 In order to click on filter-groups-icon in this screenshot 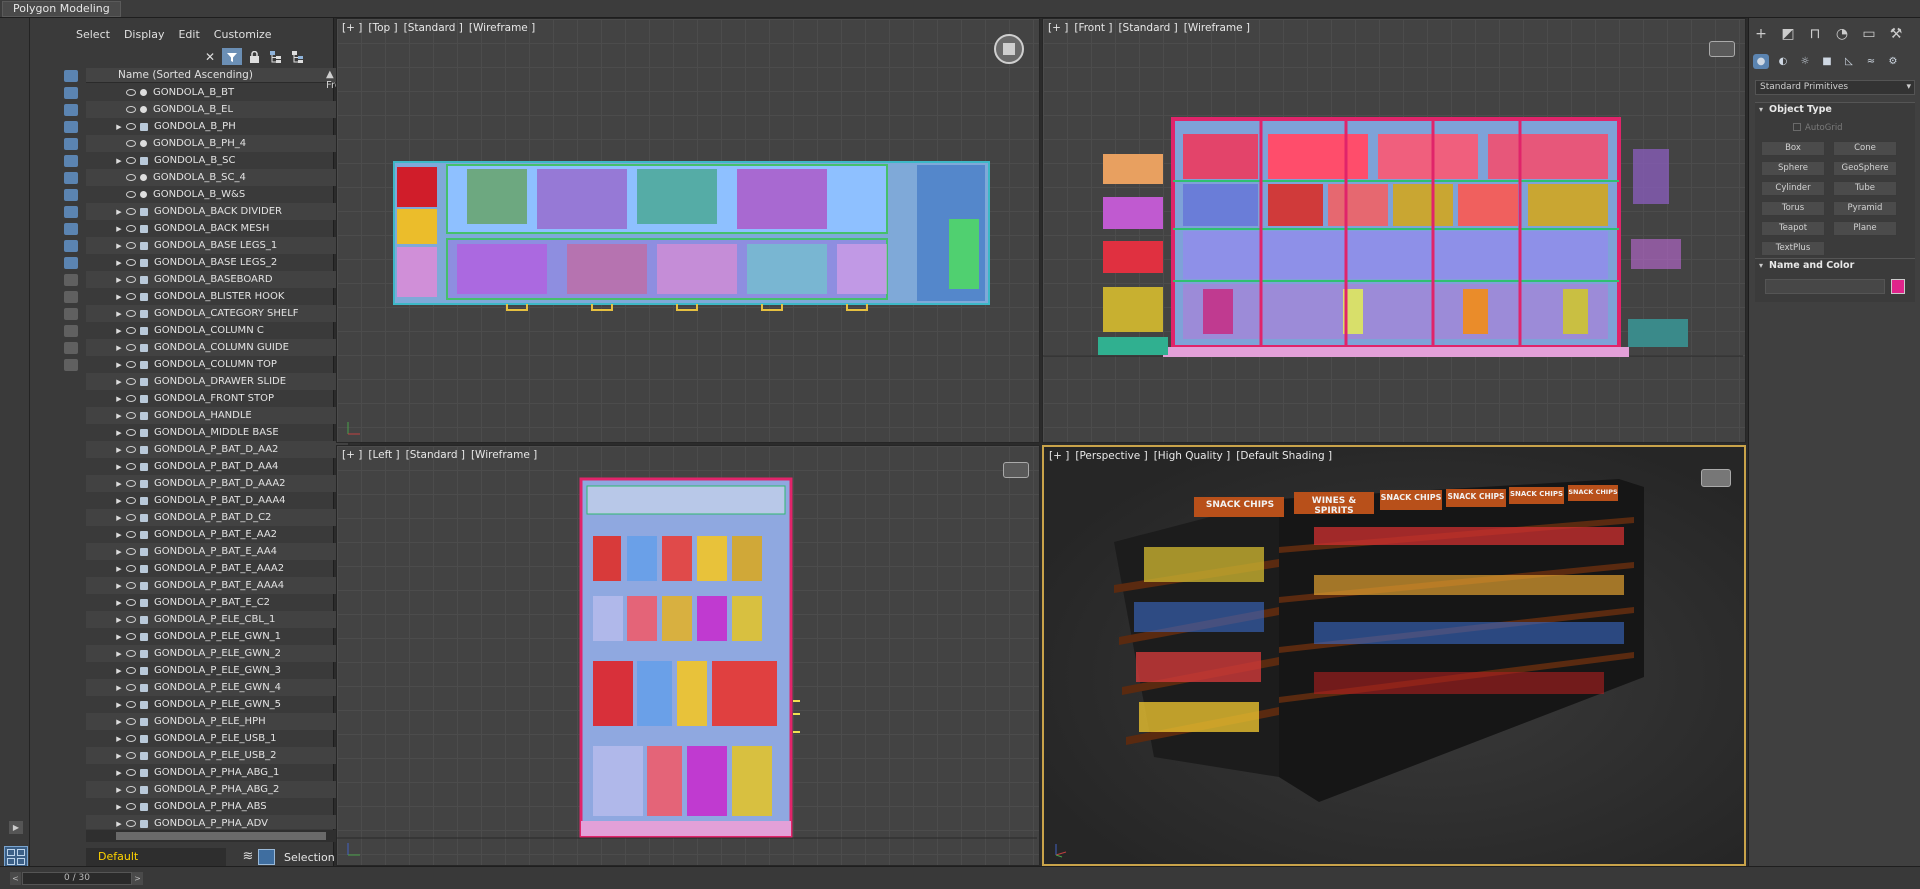, I will do `click(71, 178)`.